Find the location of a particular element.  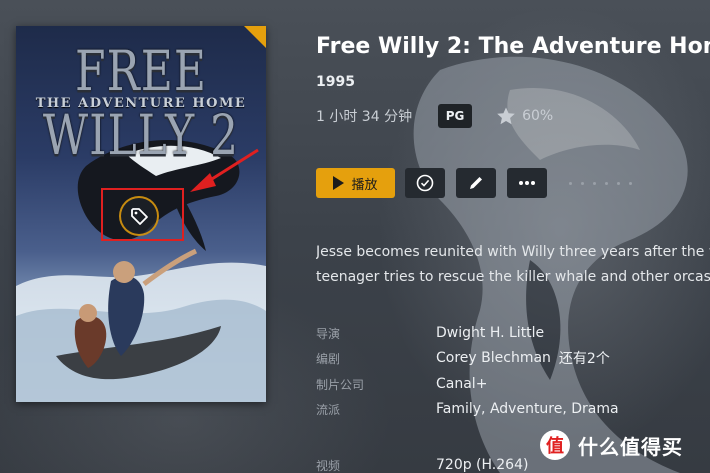

credit-row-writer: 编剧 Corey Blechman 还有2个 is located at coordinates (513, 358).